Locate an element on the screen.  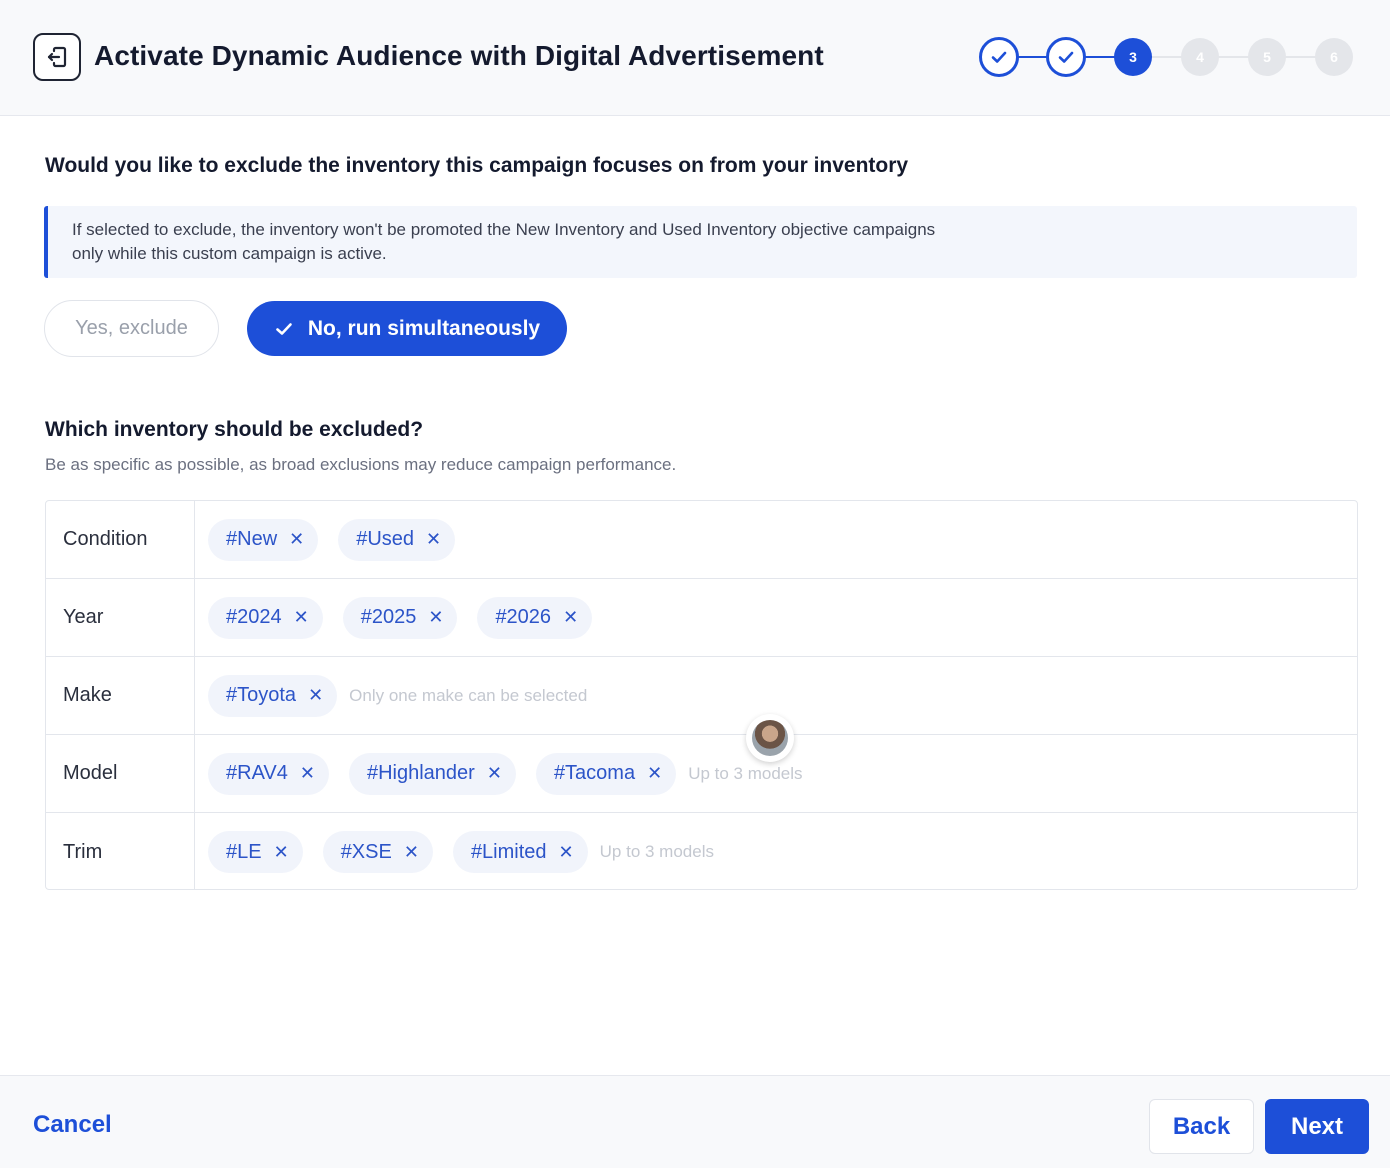
step-5: 5 is located at coordinates (1267, 57).